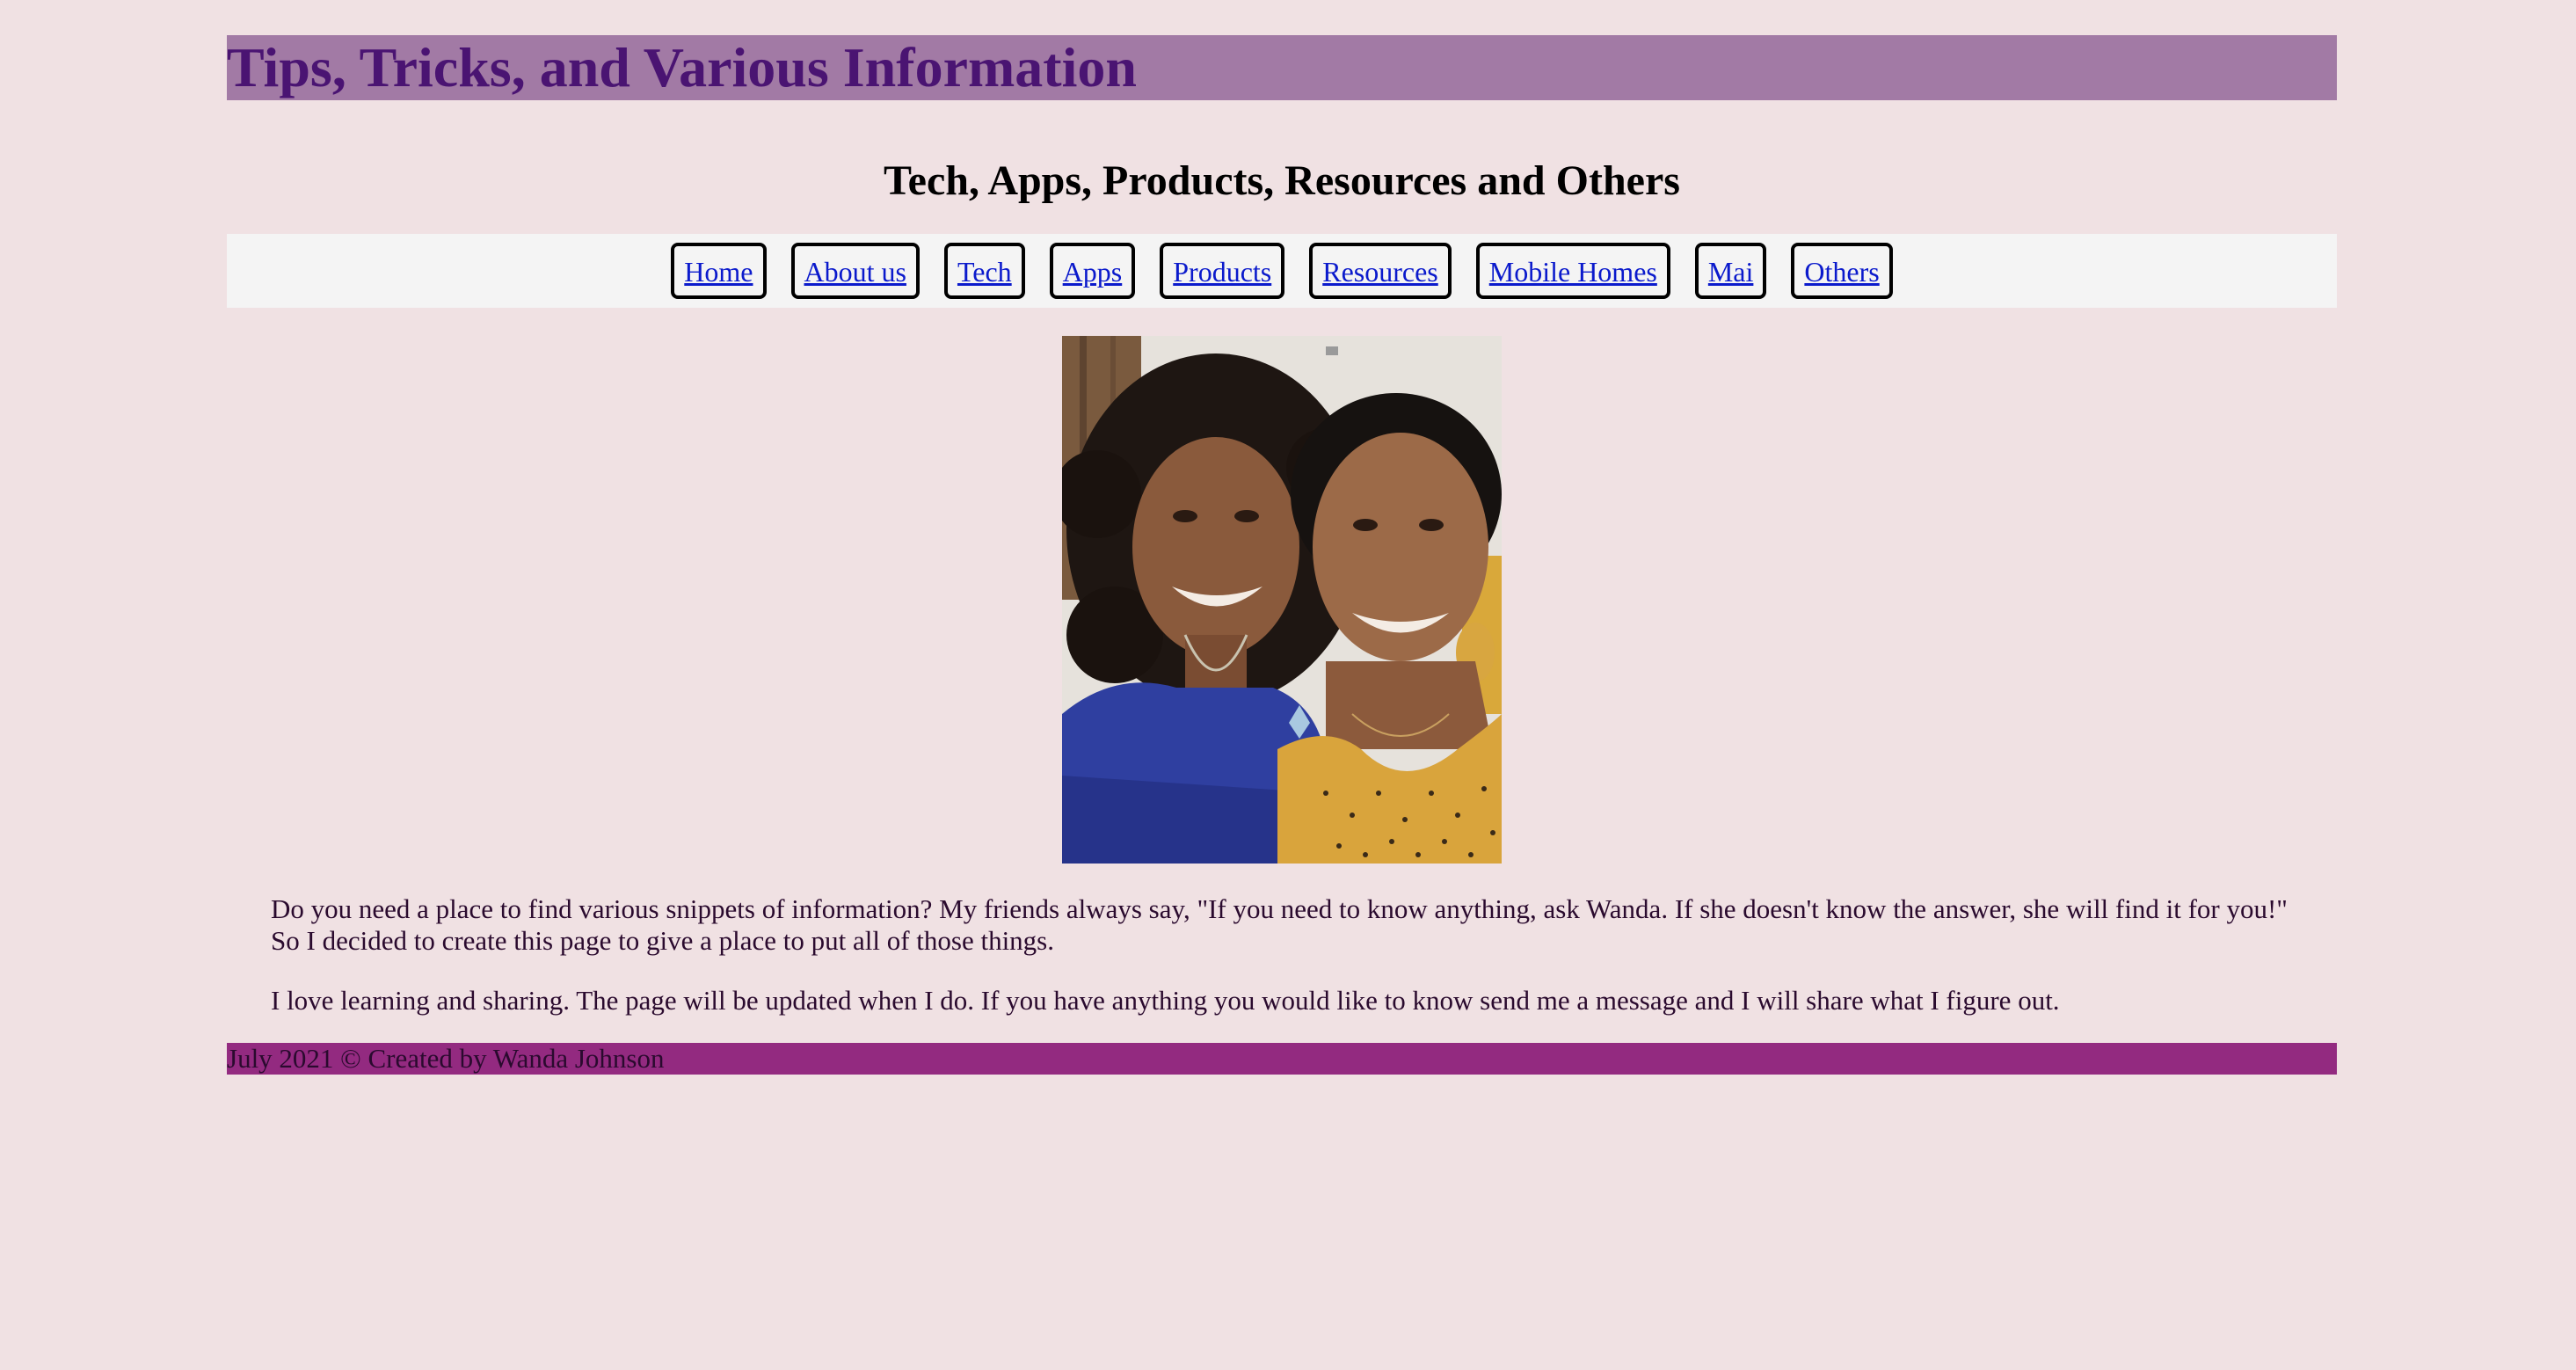  What do you see at coordinates (719, 271) in the screenshot?
I see `nav-link-home: Home` at bounding box center [719, 271].